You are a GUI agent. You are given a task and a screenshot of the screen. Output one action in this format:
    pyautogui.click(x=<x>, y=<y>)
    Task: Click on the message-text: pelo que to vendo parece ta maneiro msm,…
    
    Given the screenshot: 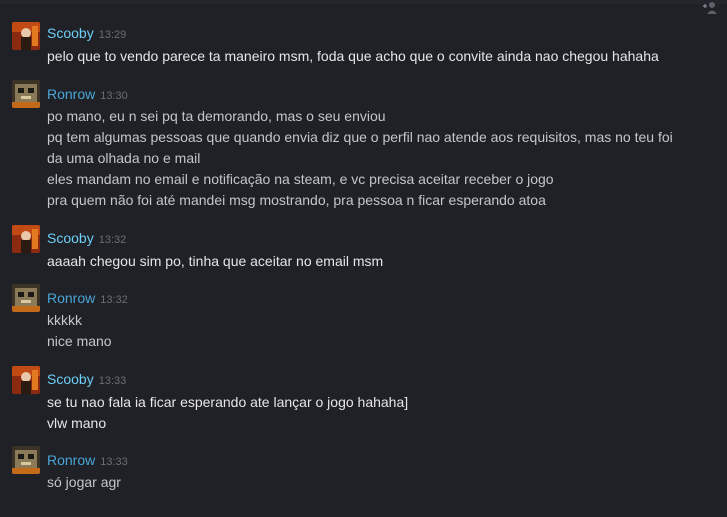 What is the action you would take?
    pyautogui.click(x=353, y=56)
    